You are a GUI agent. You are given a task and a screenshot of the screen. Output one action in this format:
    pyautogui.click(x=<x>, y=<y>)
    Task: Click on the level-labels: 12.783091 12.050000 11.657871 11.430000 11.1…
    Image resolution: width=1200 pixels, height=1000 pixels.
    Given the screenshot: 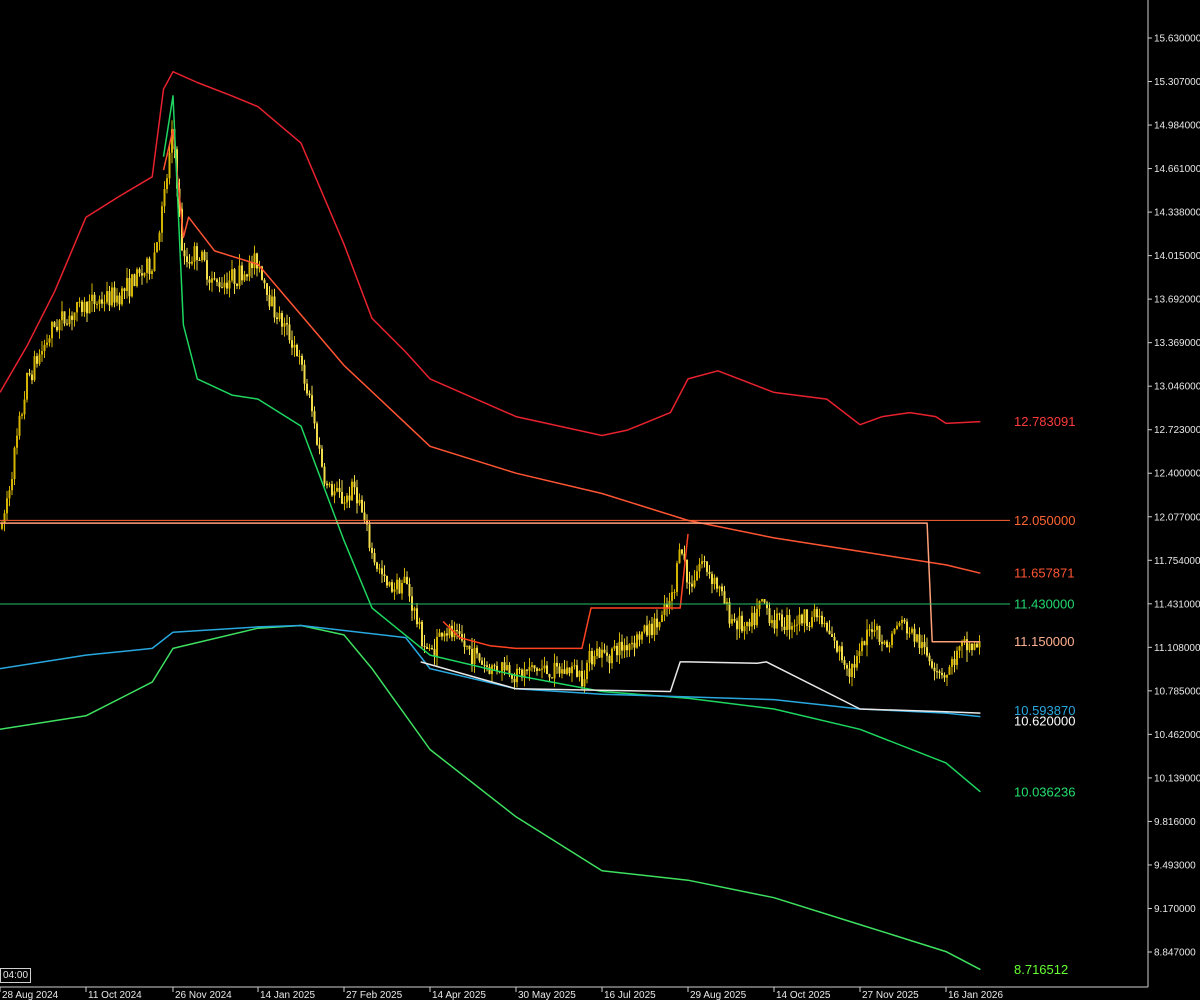 What is the action you would take?
    pyautogui.click(x=1044, y=695)
    